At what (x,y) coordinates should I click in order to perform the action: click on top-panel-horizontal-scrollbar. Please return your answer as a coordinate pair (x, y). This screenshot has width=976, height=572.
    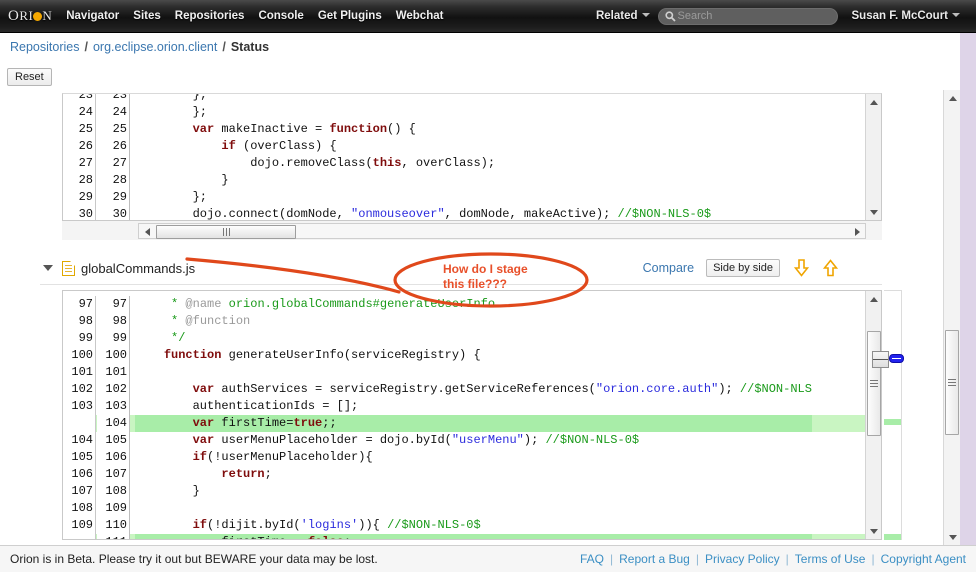
    Looking at the image, I should click on (472, 230).